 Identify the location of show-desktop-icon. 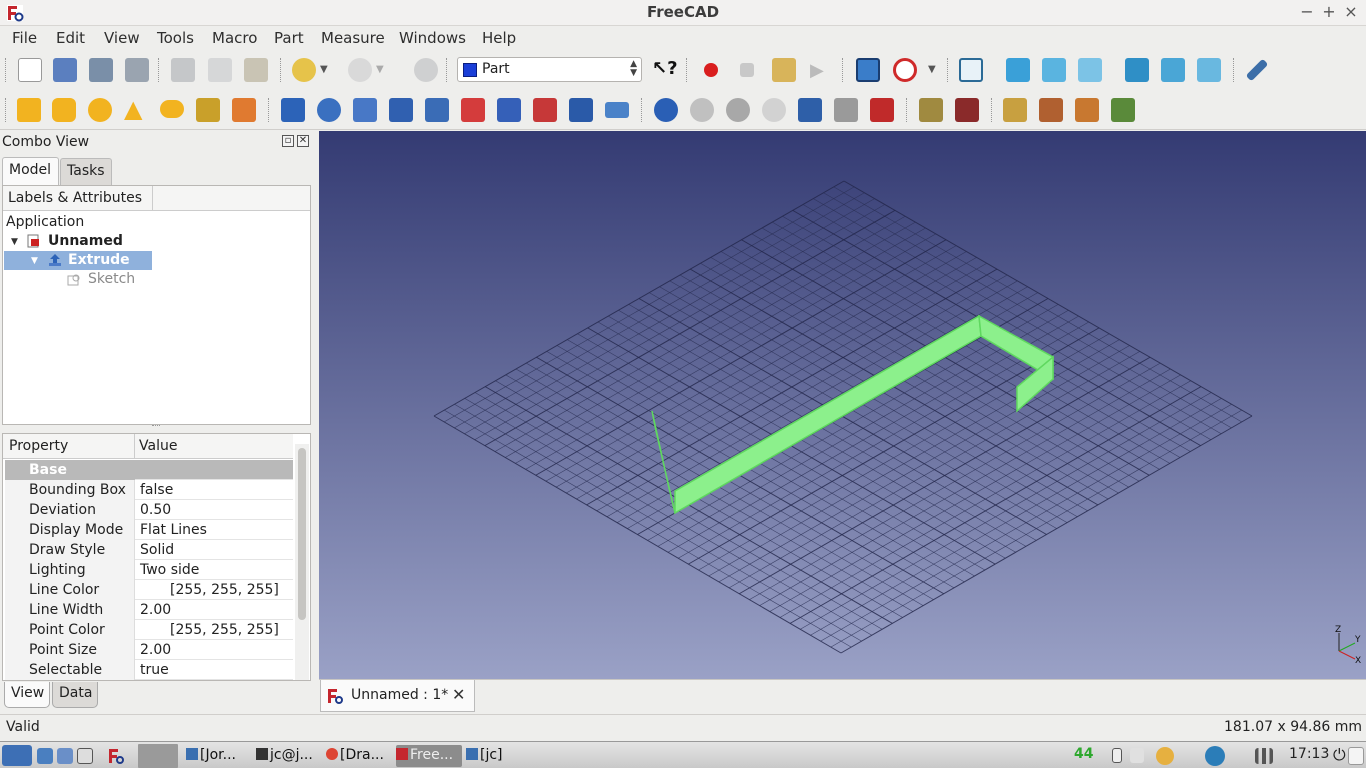
(1356, 756).